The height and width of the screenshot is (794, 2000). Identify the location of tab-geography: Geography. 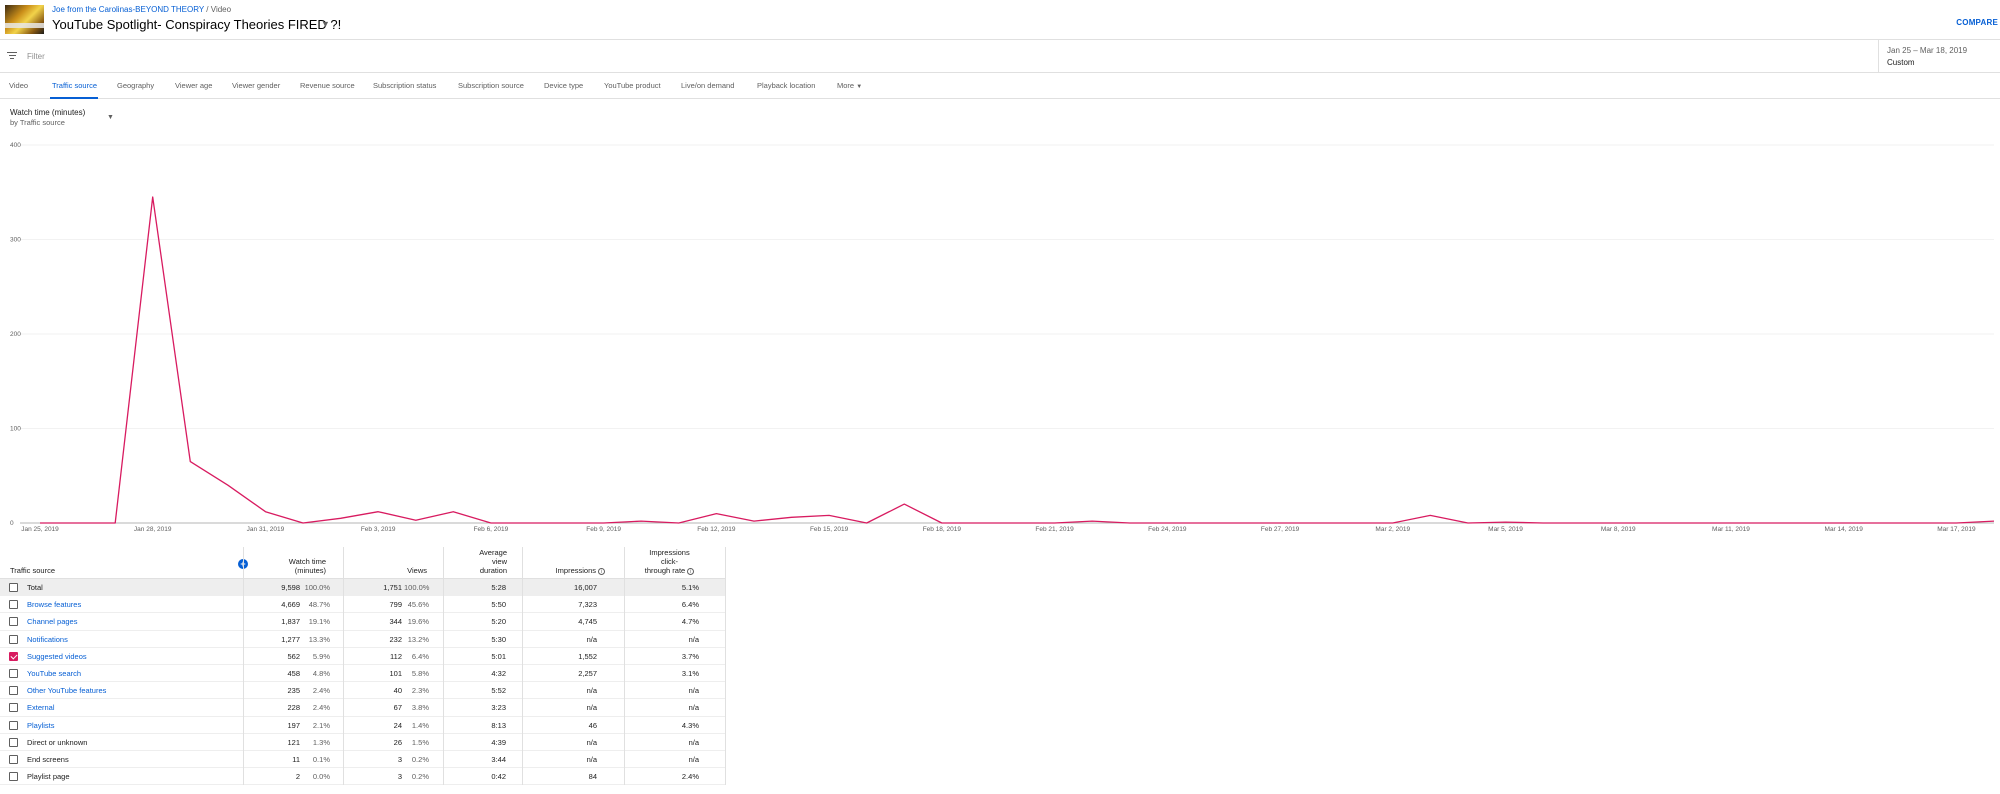
(135, 85).